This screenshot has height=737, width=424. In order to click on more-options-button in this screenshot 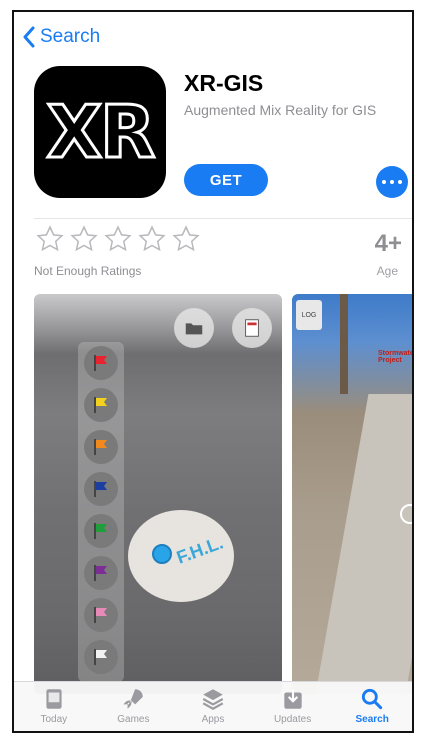, I will do `click(392, 182)`.